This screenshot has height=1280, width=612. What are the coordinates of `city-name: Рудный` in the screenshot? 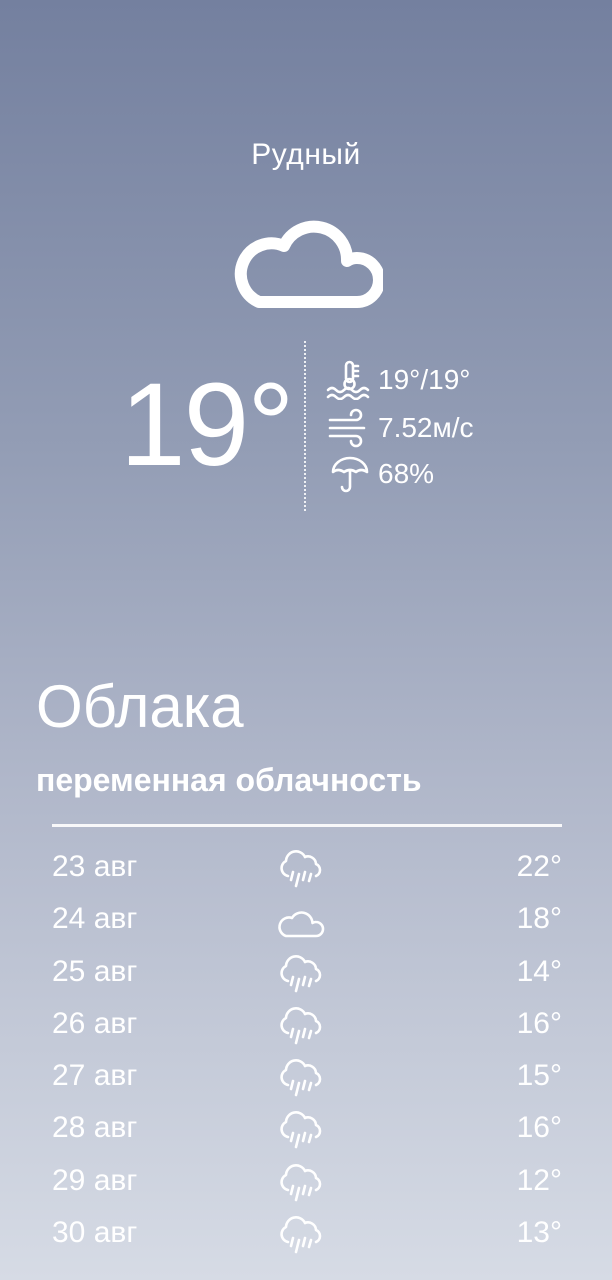 It's located at (306, 155).